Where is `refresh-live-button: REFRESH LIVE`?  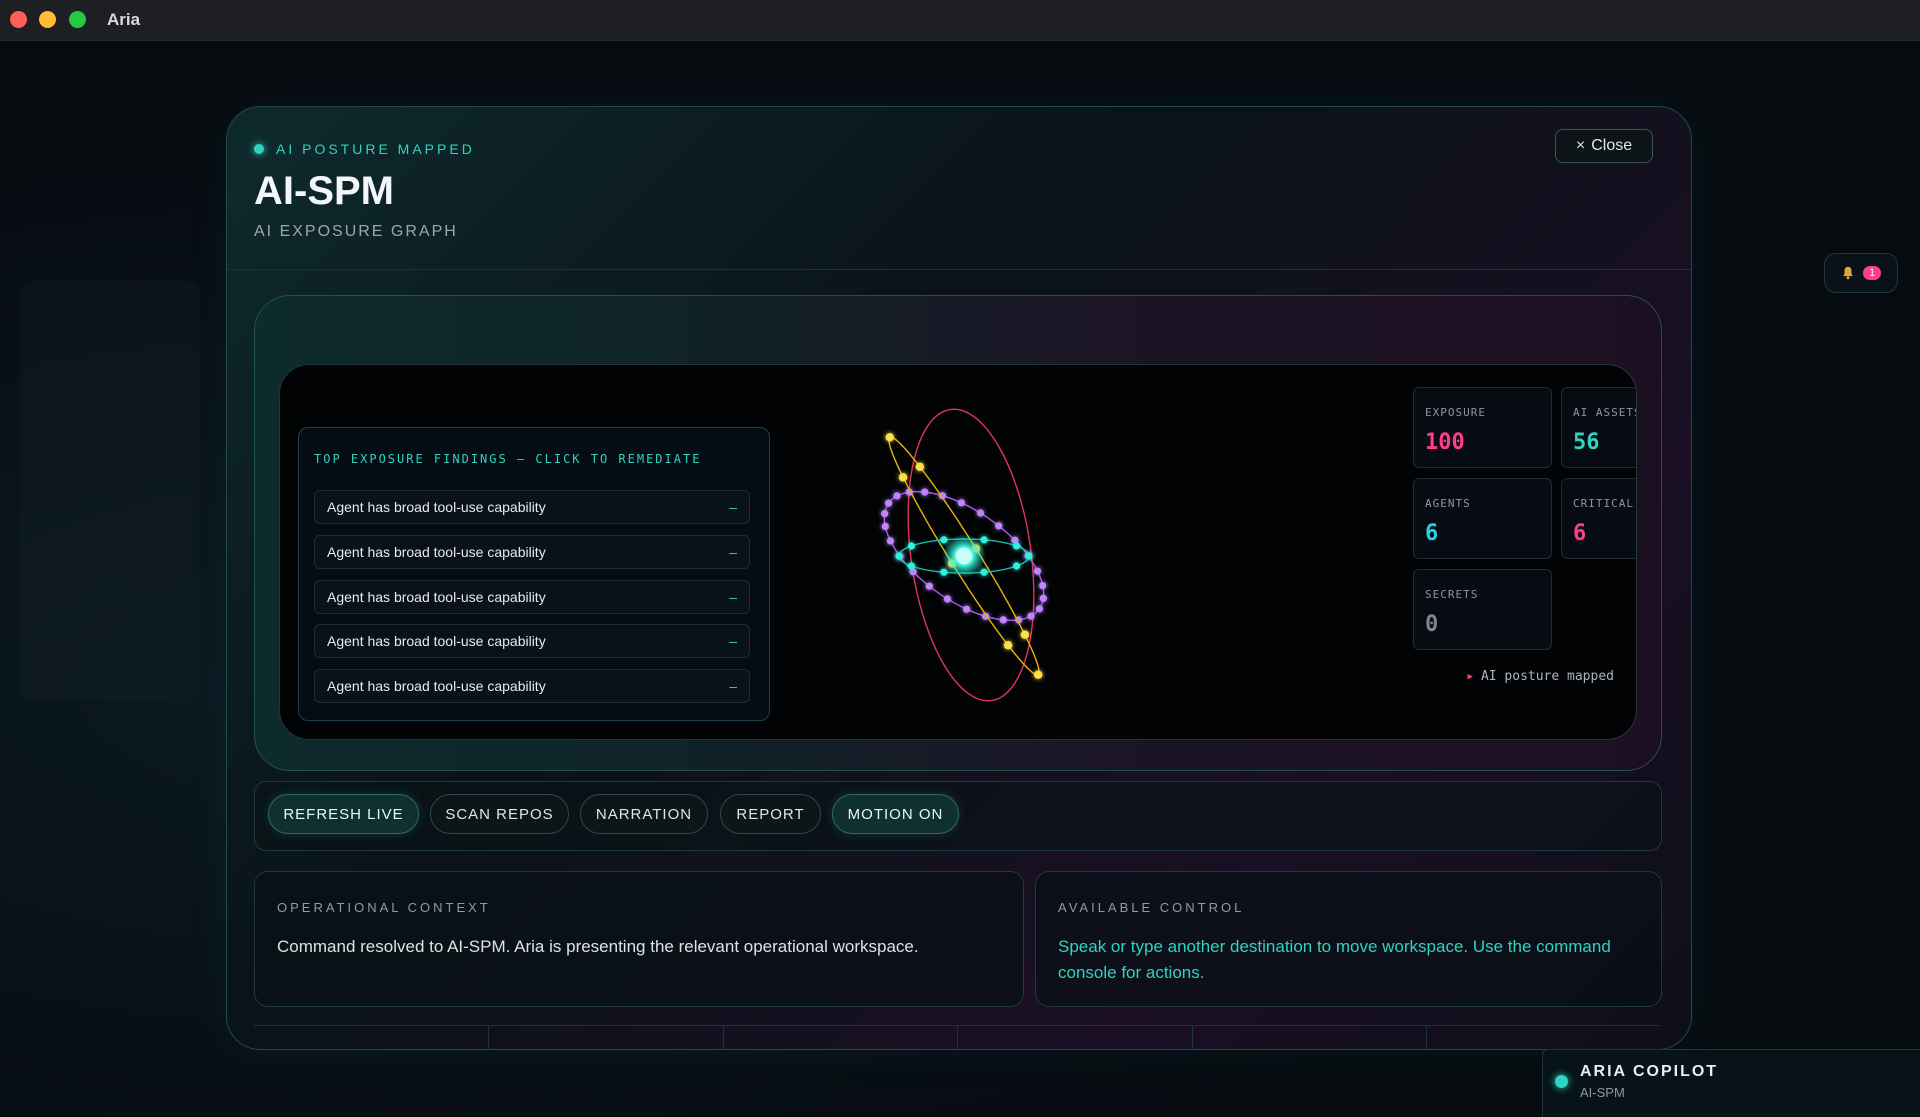 refresh-live-button: REFRESH LIVE is located at coordinates (343, 814).